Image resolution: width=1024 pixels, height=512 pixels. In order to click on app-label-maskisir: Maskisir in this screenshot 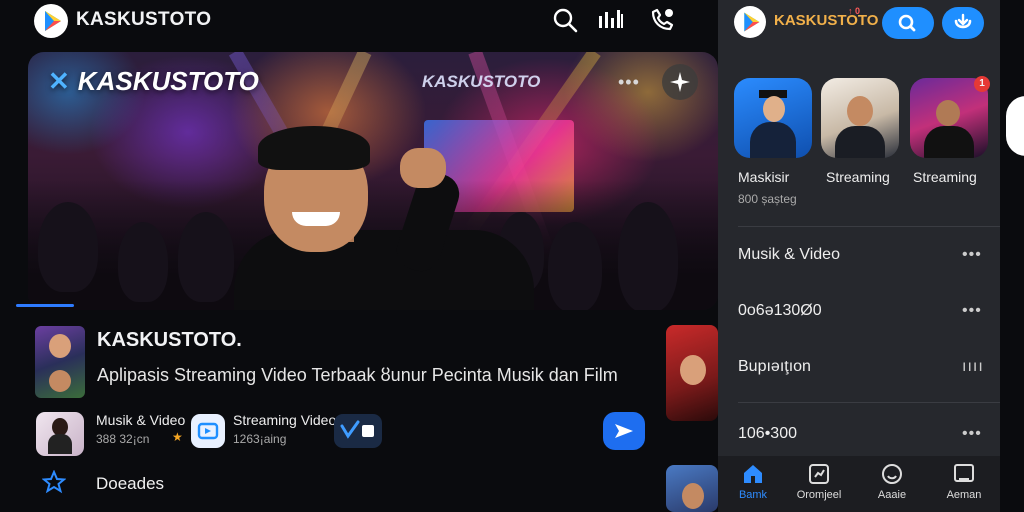, I will do `click(764, 177)`.